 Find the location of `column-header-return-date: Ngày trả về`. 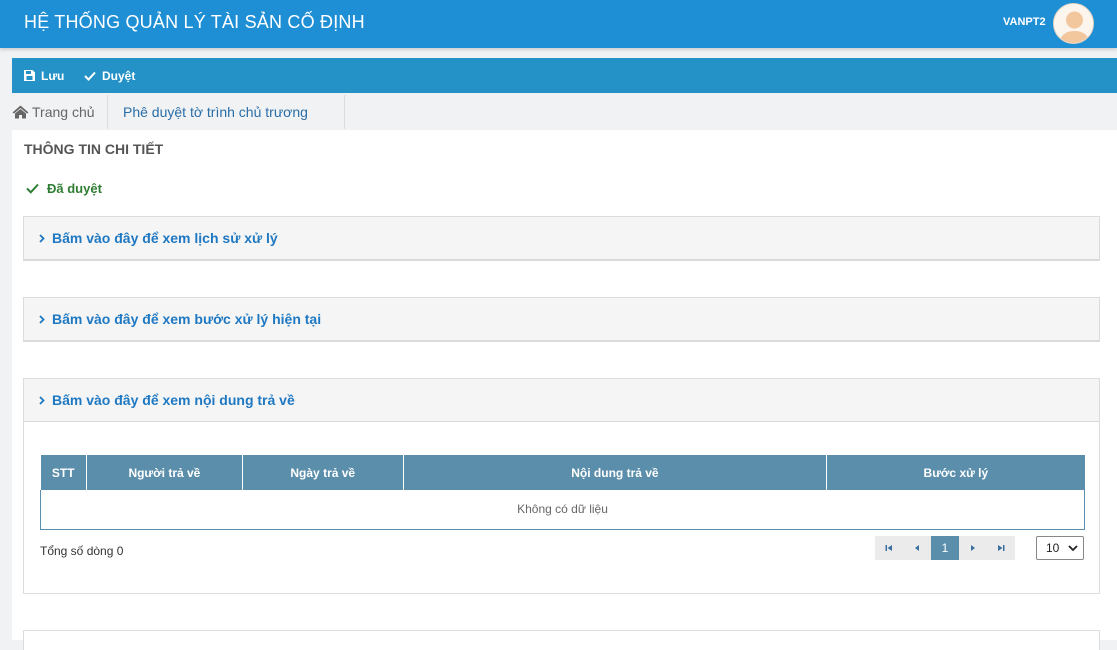

column-header-return-date: Ngày trả về is located at coordinates (323, 472).